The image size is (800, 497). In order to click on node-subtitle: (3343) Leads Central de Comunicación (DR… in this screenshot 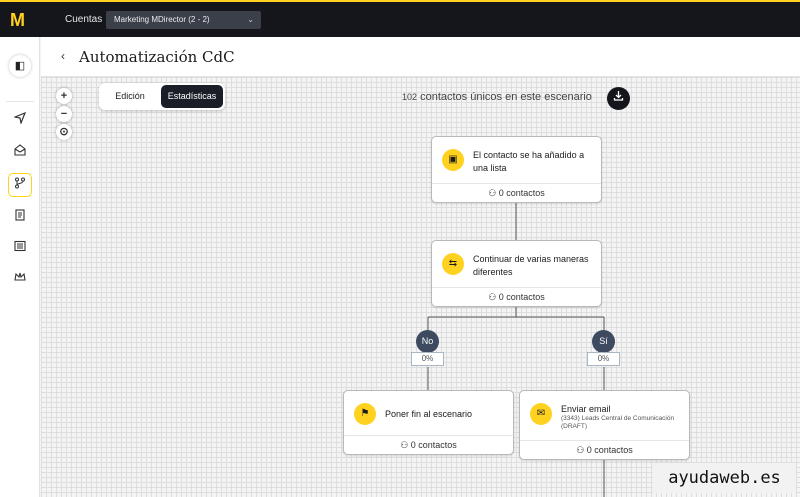, I will do `click(618, 422)`.